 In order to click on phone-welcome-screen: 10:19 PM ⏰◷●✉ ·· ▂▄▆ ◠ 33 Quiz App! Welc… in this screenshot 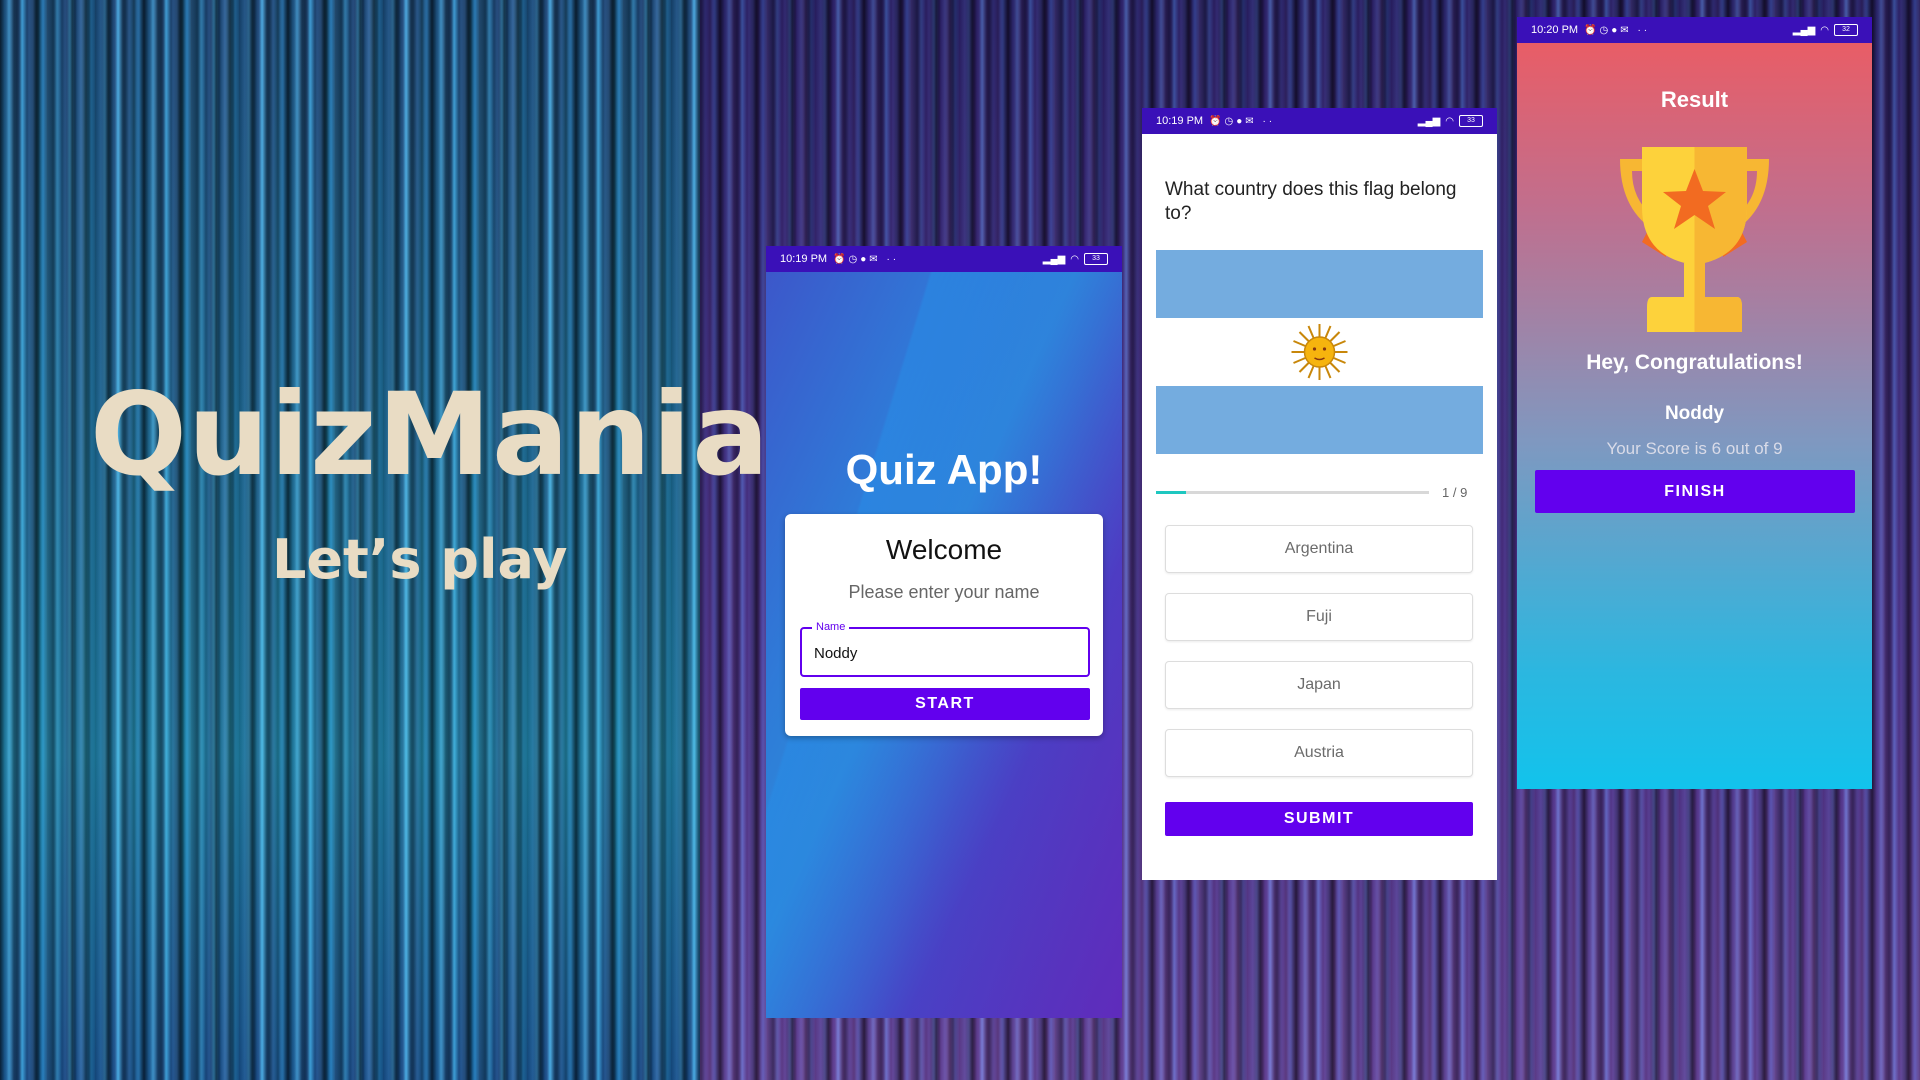, I will do `click(944, 632)`.